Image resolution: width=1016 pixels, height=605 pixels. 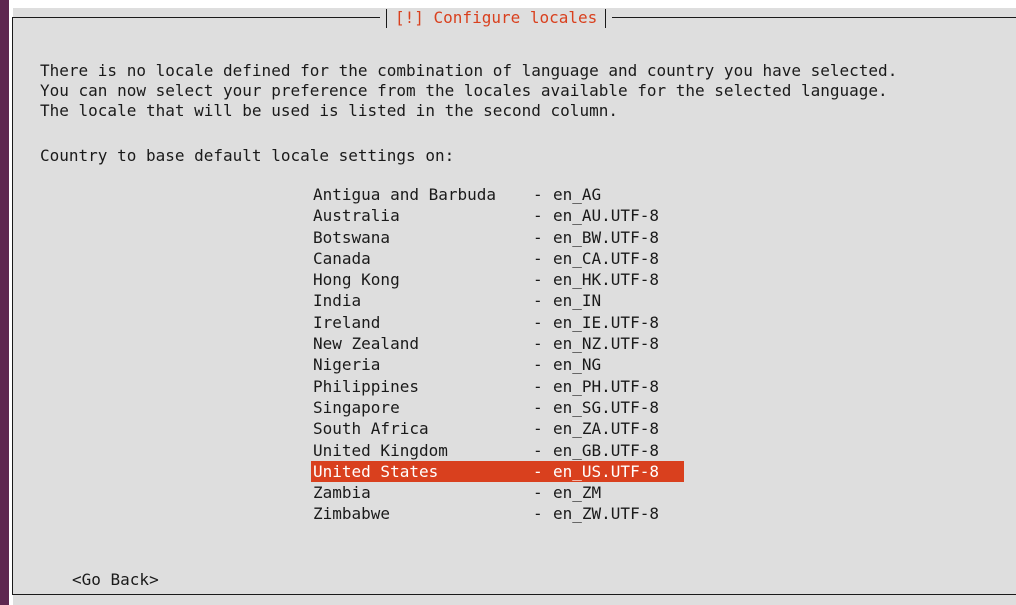 What do you see at coordinates (347, 365) in the screenshot?
I see `locale-country: Nigeria` at bounding box center [347, 365].